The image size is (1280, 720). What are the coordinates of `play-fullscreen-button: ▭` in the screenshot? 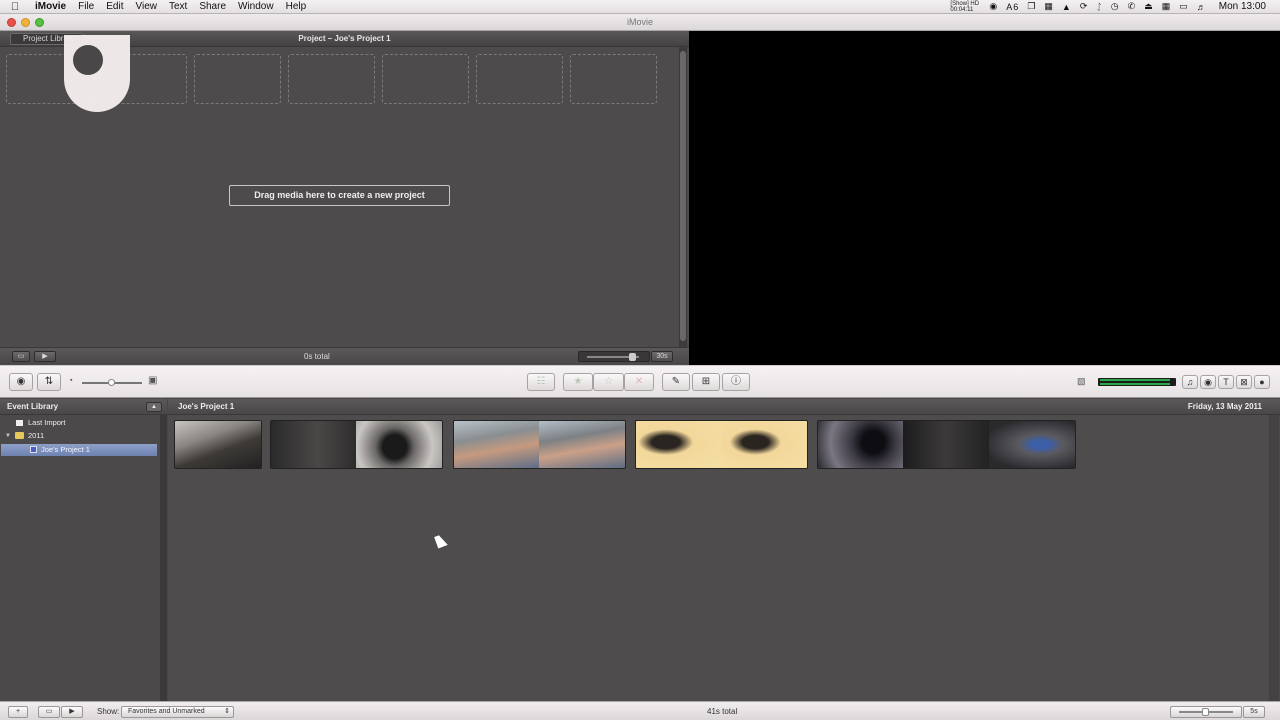 It's located at (21, 356).